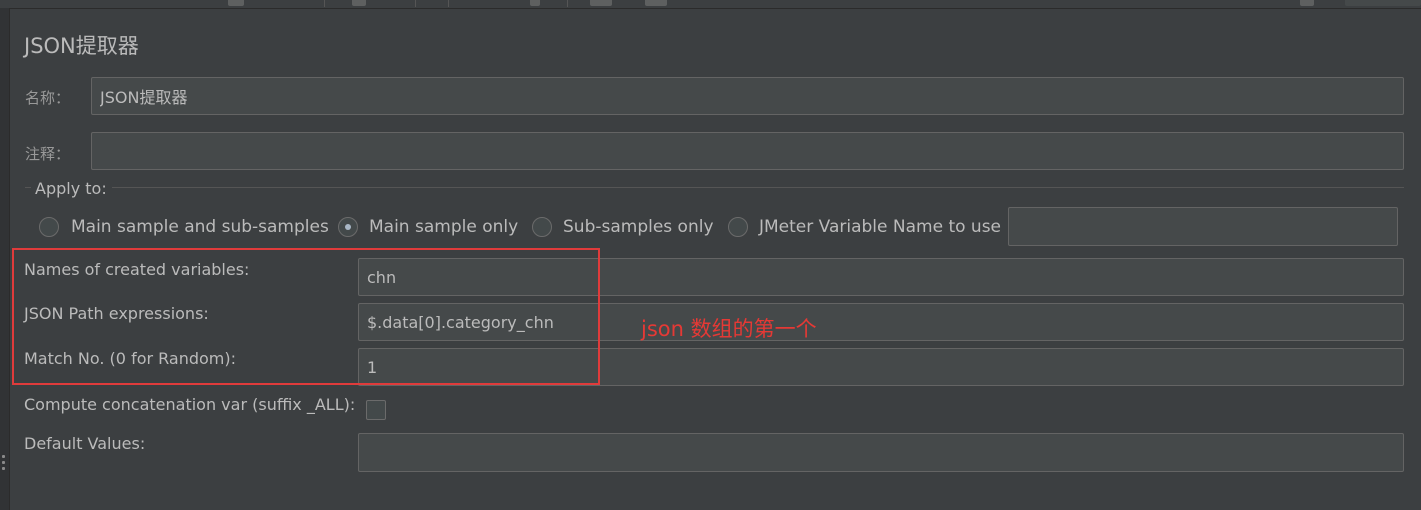  Describe the element at coordinates (348, 227) in the screenshot. I see `radio-main-only` at that location.